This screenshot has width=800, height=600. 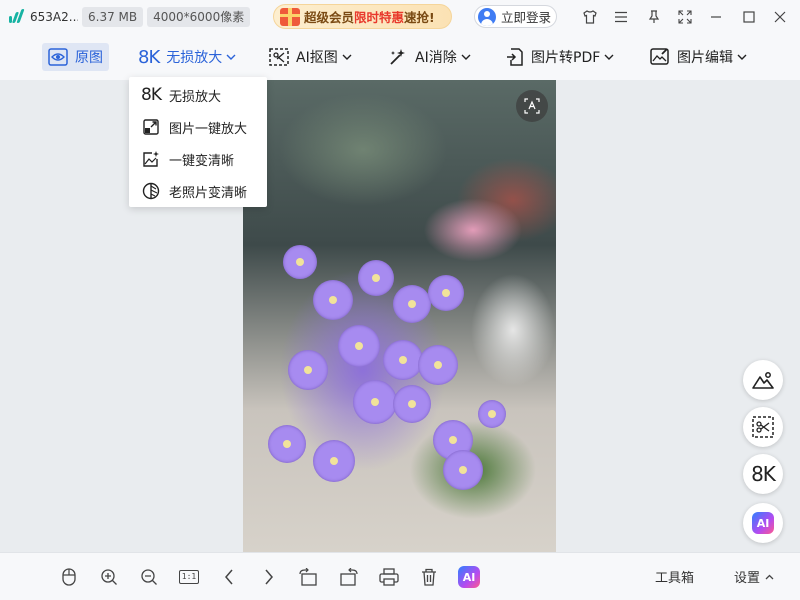 I want to click on upscale-dropdown-menu: 8K 无损放大 图片一键放大 一键变清晰 老照片变清晰, so click(x=198, y=142).